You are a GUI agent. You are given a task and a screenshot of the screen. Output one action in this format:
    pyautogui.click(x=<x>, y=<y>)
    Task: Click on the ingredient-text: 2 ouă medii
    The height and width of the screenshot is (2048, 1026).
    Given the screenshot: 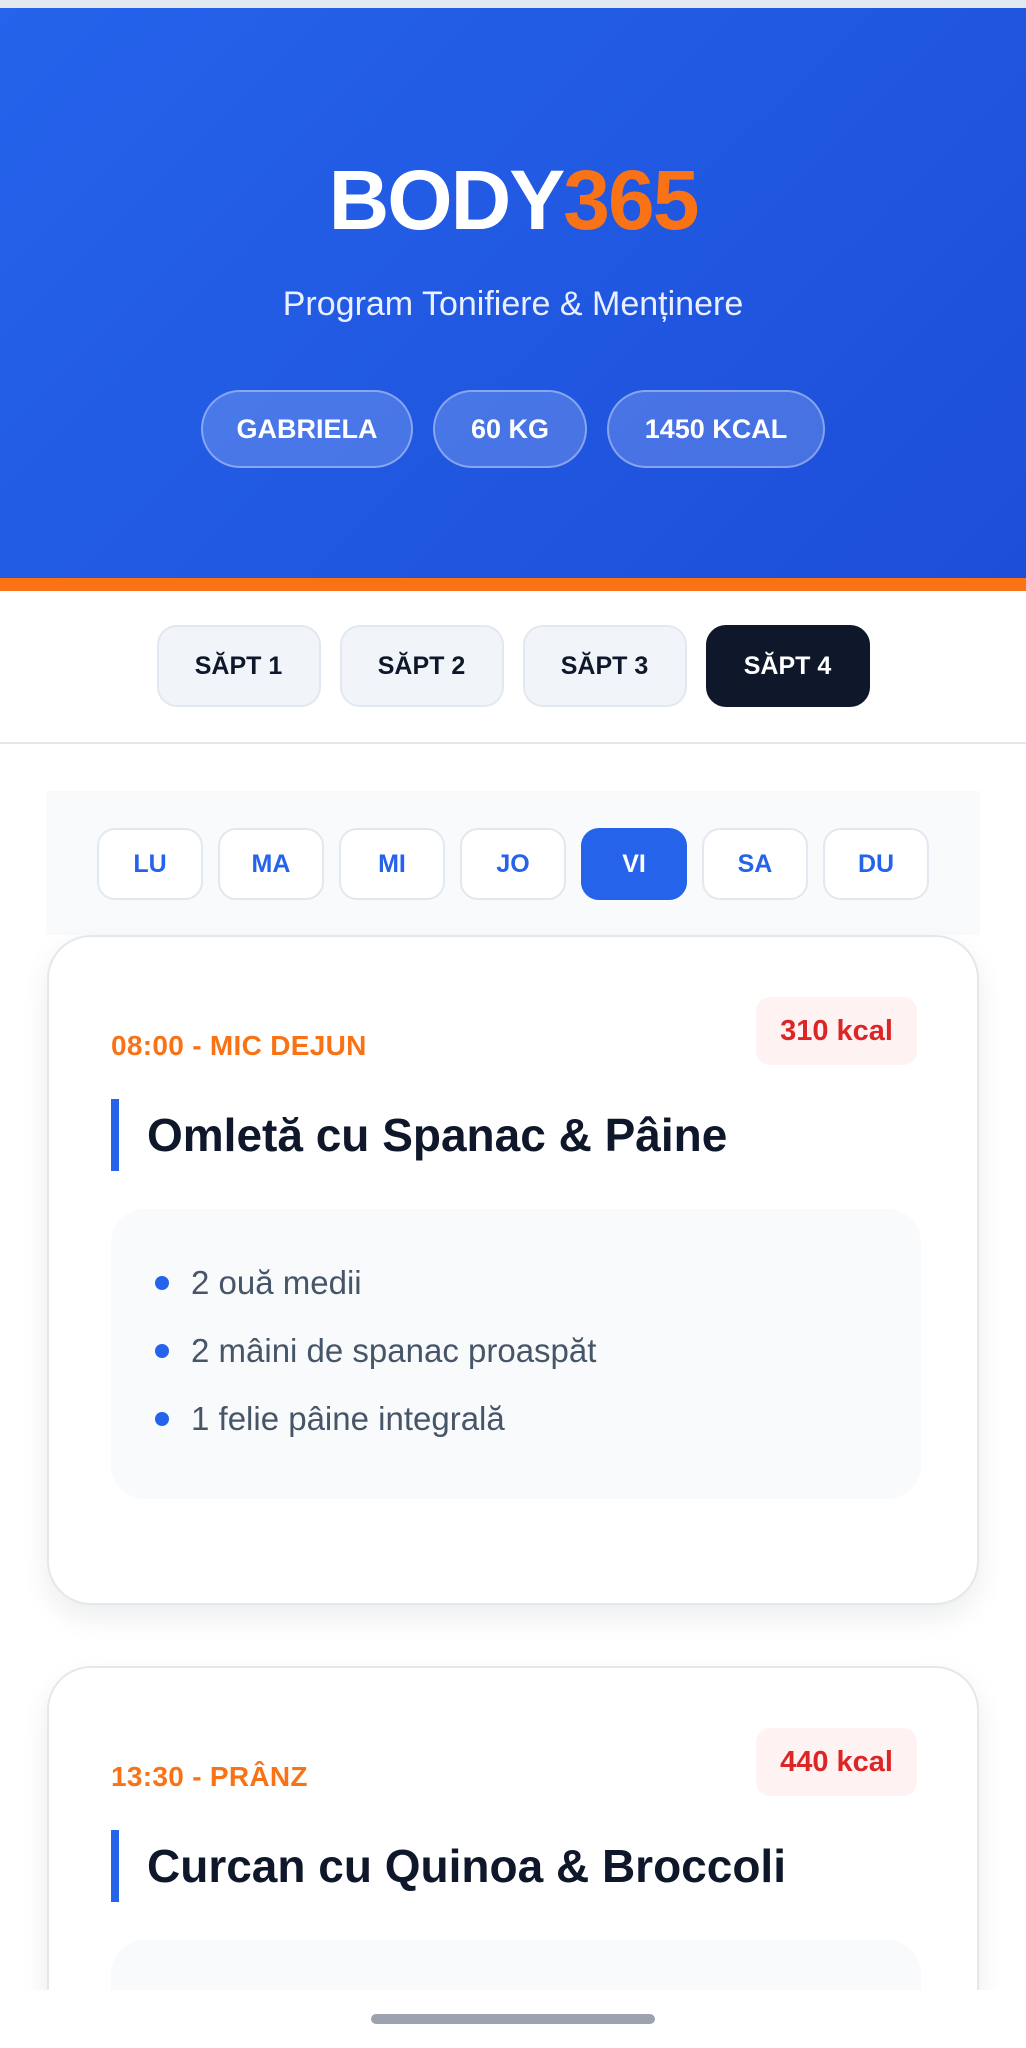 What is the action you would take?
    pyautogui.click(x=276, y=1282)
    